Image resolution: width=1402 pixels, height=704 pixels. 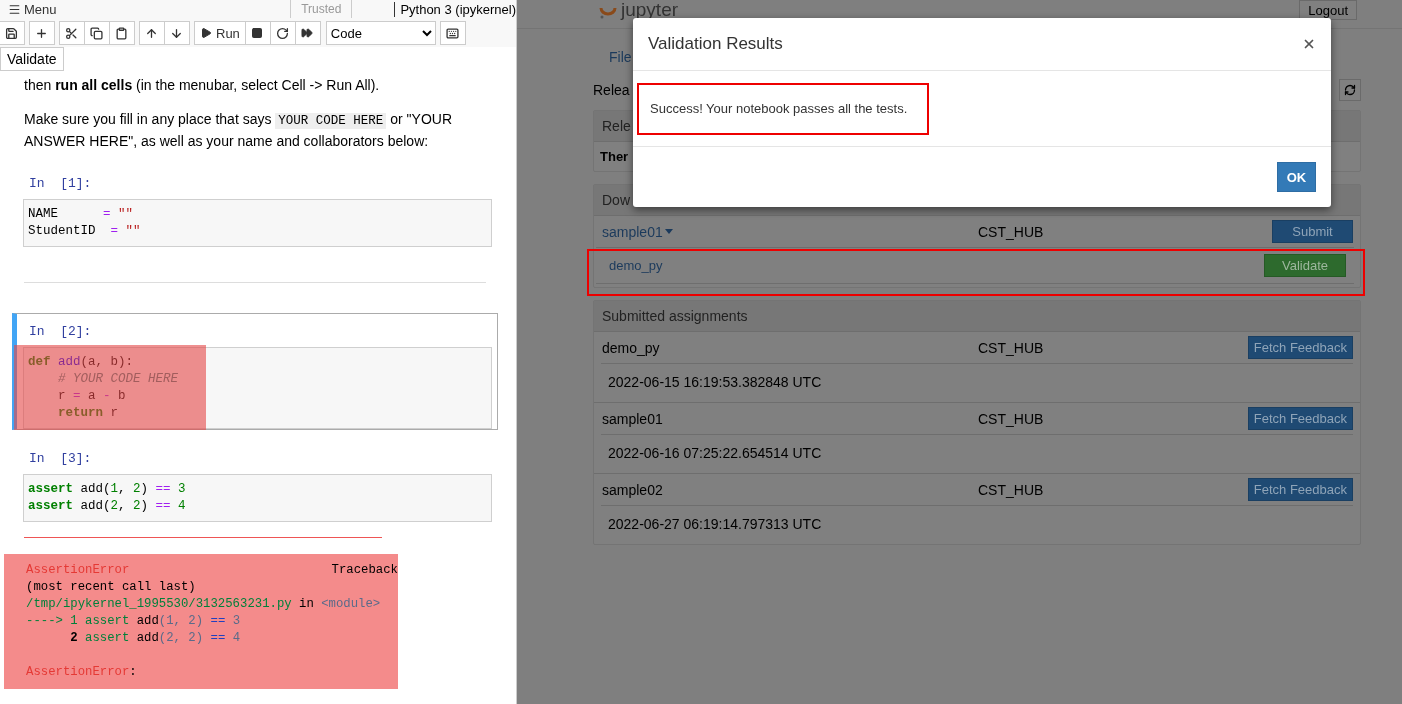 I want to click on traceback-line: ----> 1 assert add(1, 2) == 3, so click(x=134, y=621).